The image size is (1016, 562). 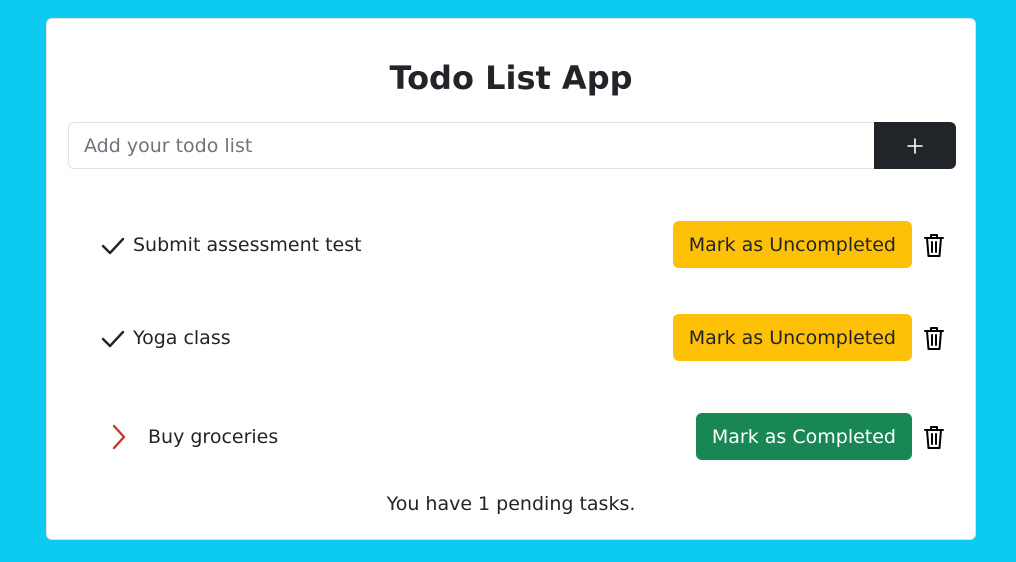 I want to click on add-todo-button, so click(x=915, y=145).